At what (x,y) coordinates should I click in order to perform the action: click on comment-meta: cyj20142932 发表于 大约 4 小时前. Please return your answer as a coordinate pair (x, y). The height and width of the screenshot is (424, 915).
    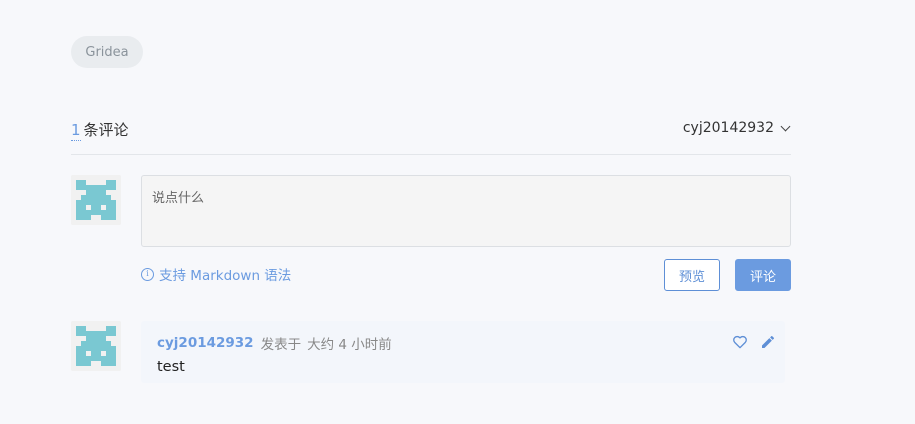
    Looking at the image, I should click on (274, 343).